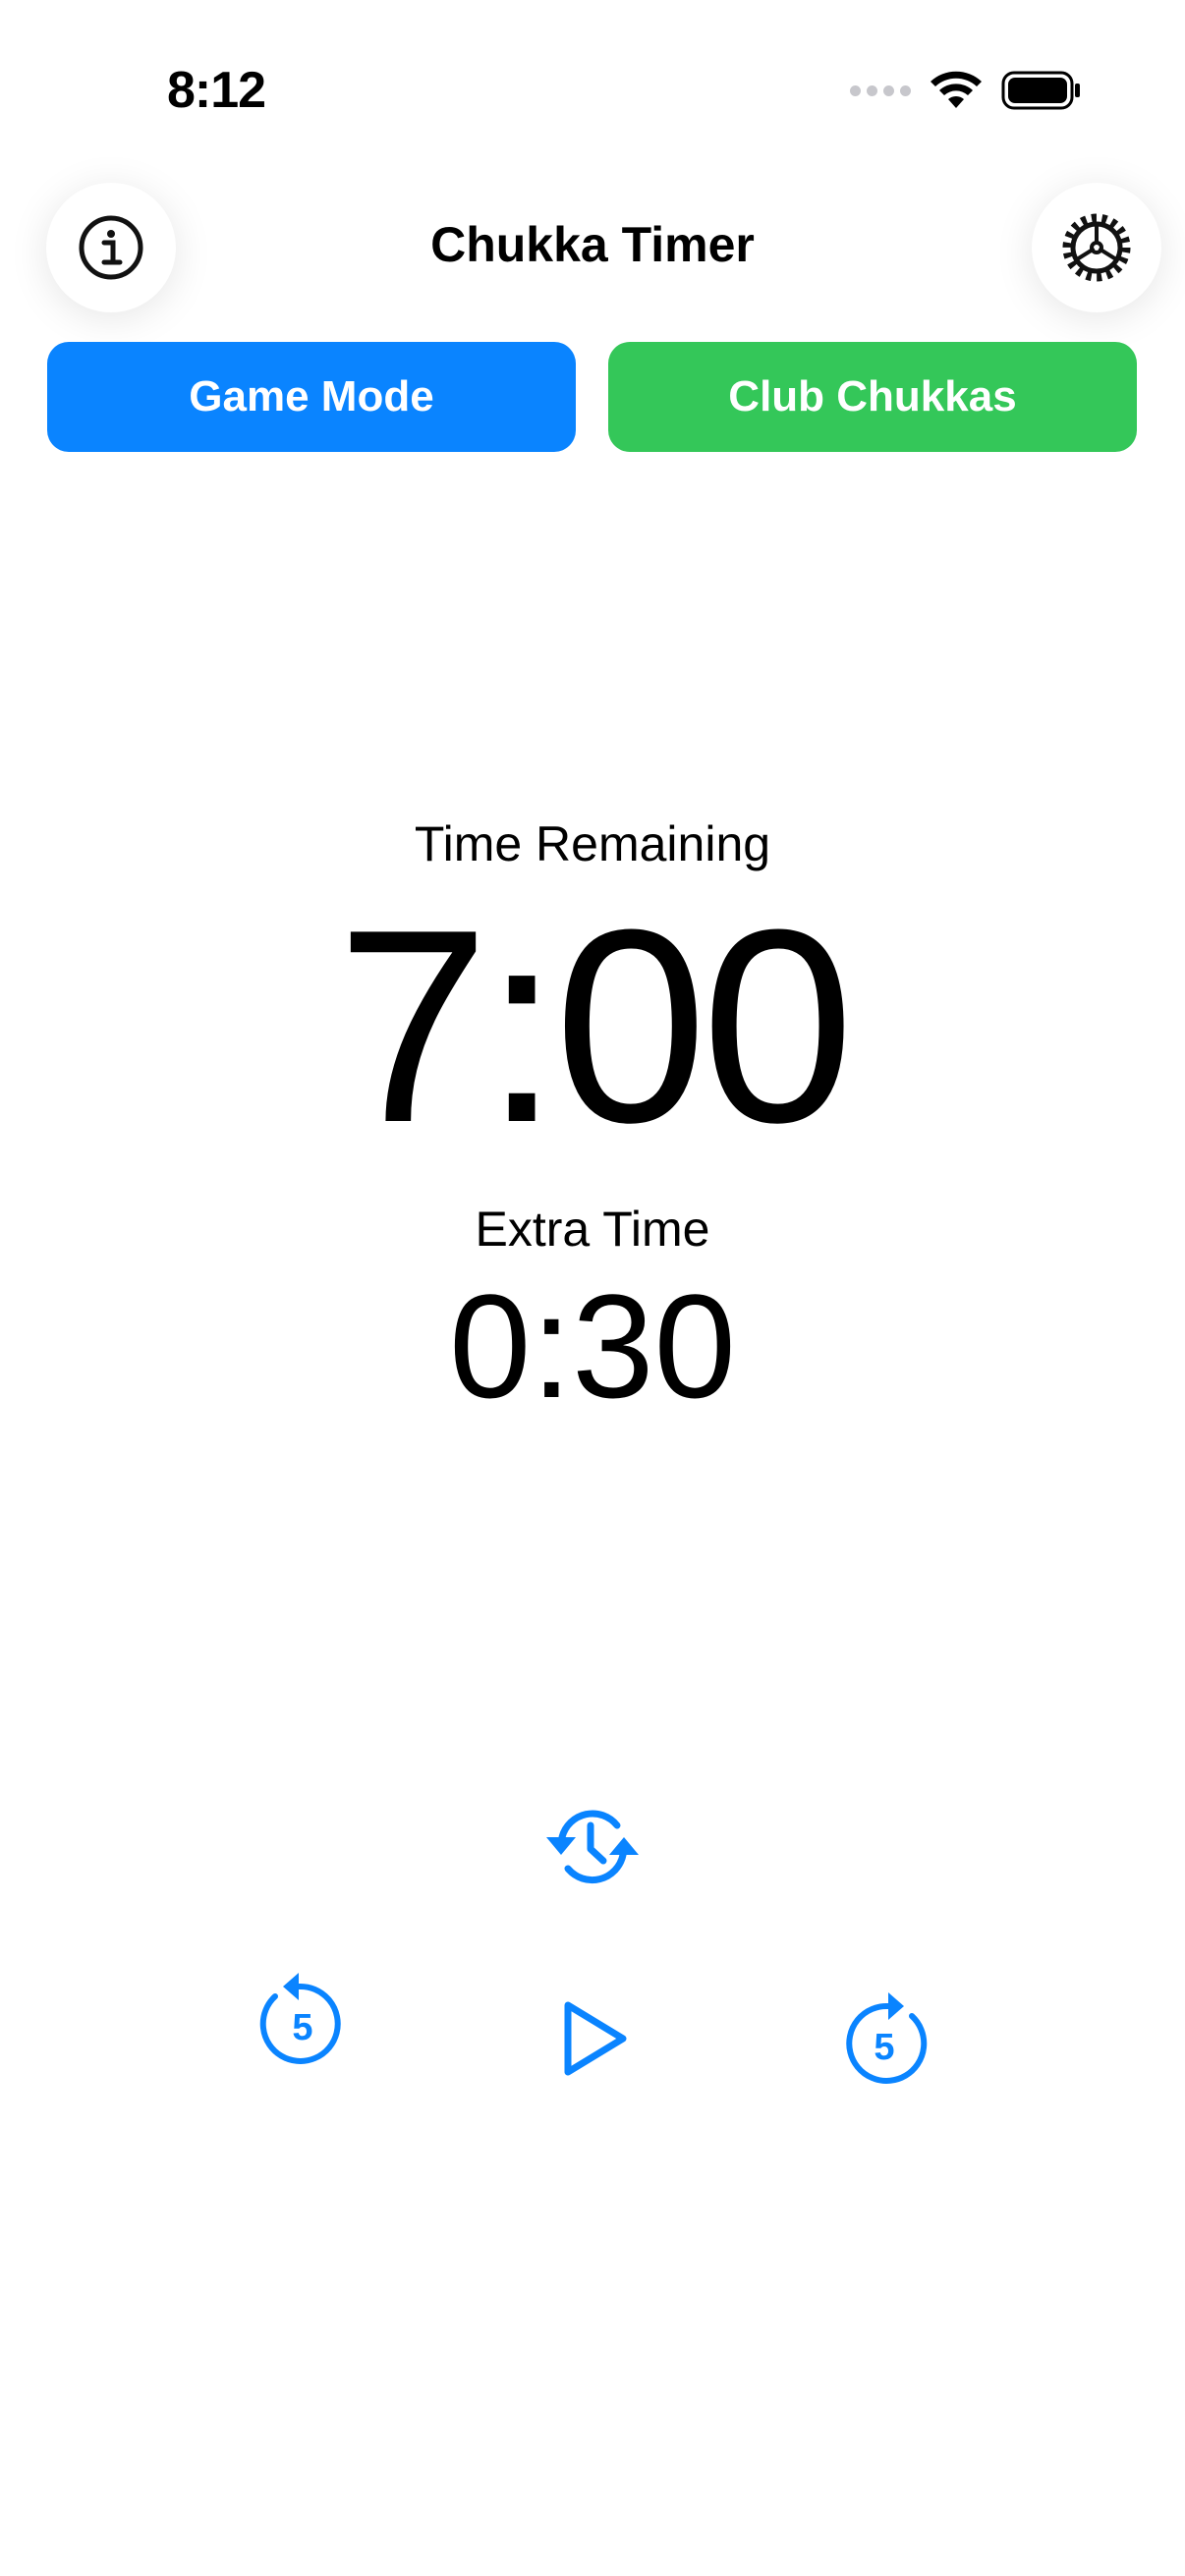  Describe the element at coordinates (592, 244) in the screenshot. I see `page-title: Chukka Timer` at that location.